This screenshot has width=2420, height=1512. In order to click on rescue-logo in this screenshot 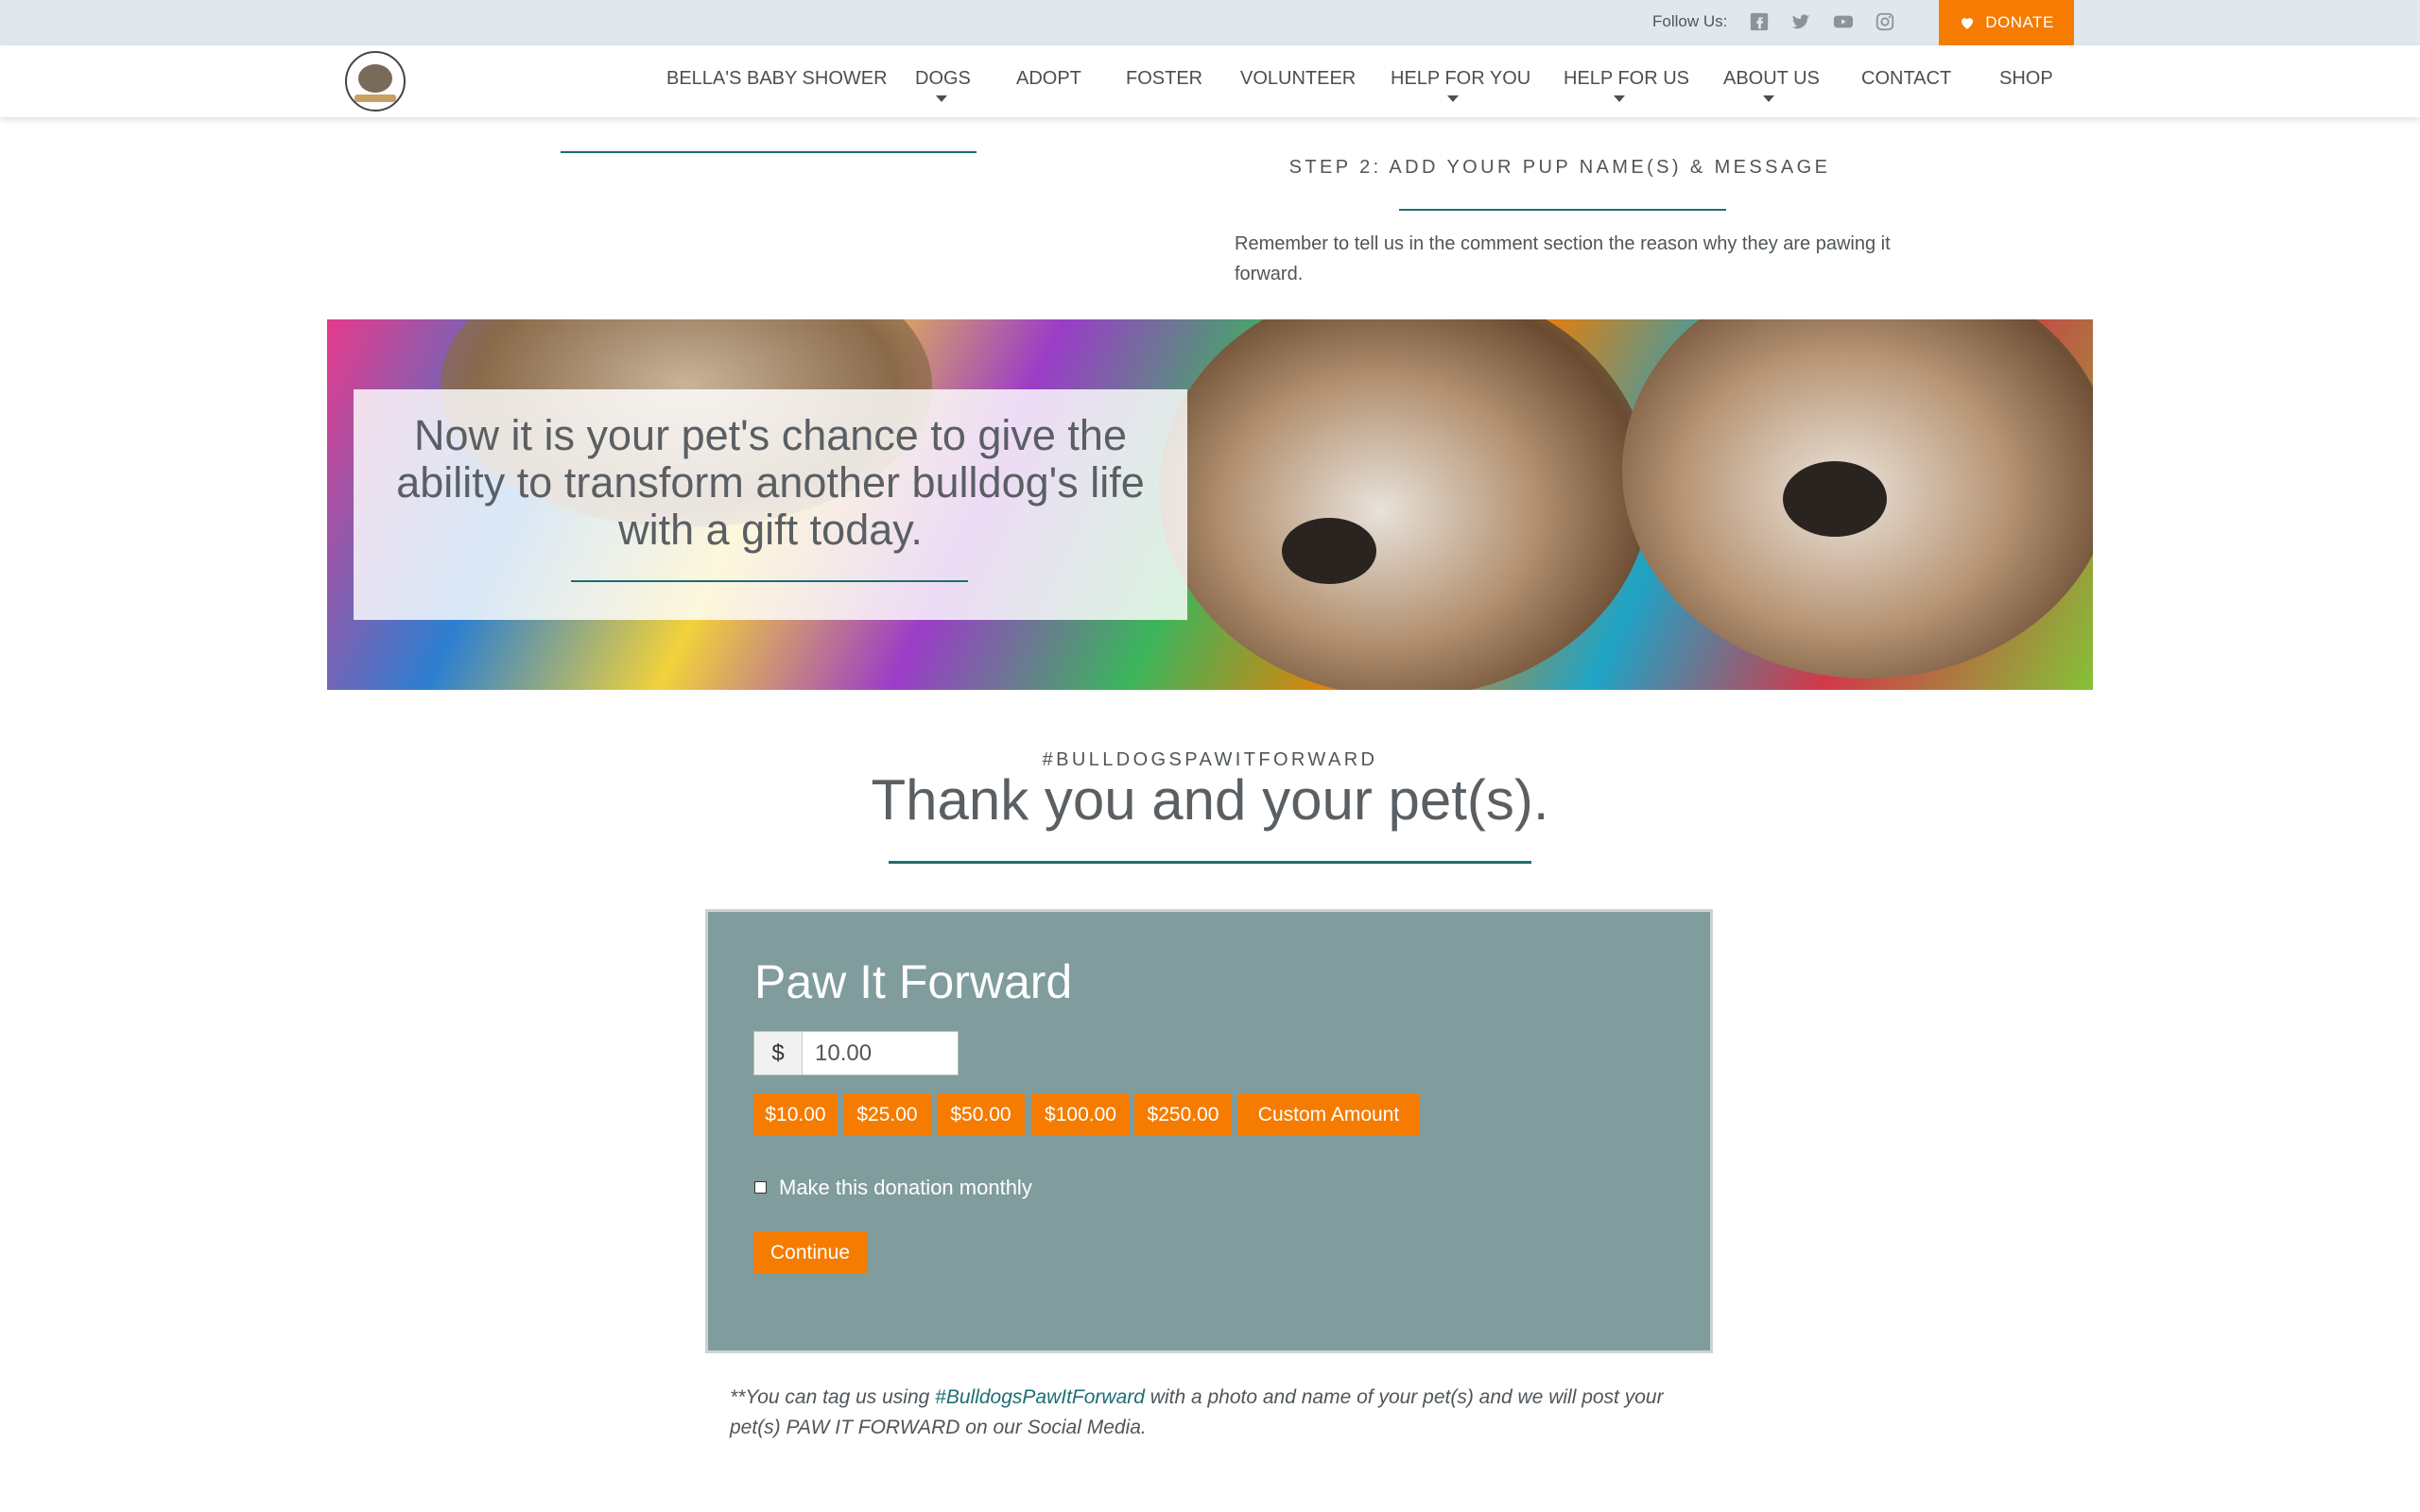, I will do `click(375, 81)`.